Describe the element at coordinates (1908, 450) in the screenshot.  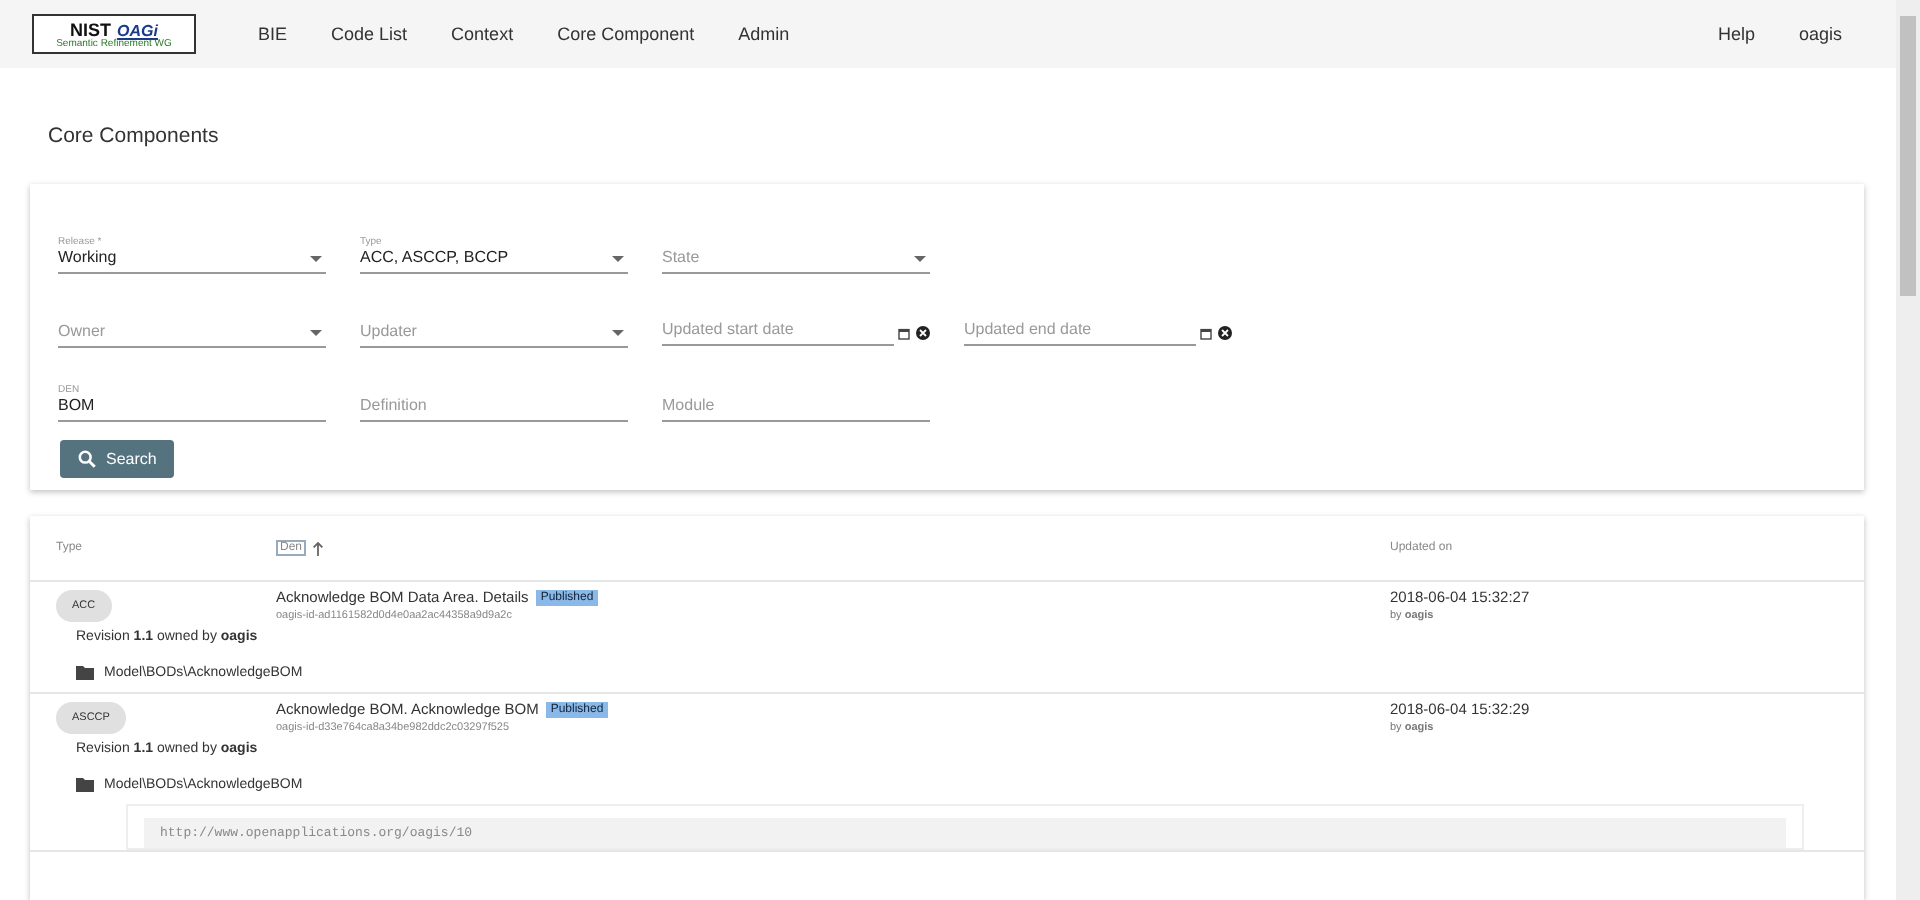
I see `scrollbar` at that location.